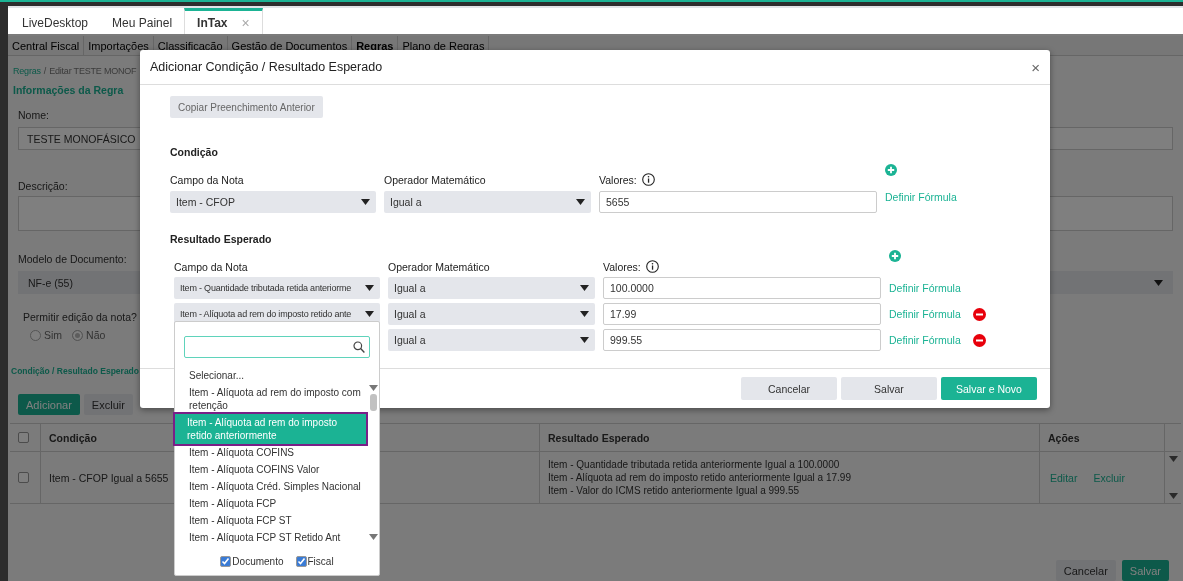  I want to click on breadcrumb-current: Editar TESTE MONOF, so click(93, 72).